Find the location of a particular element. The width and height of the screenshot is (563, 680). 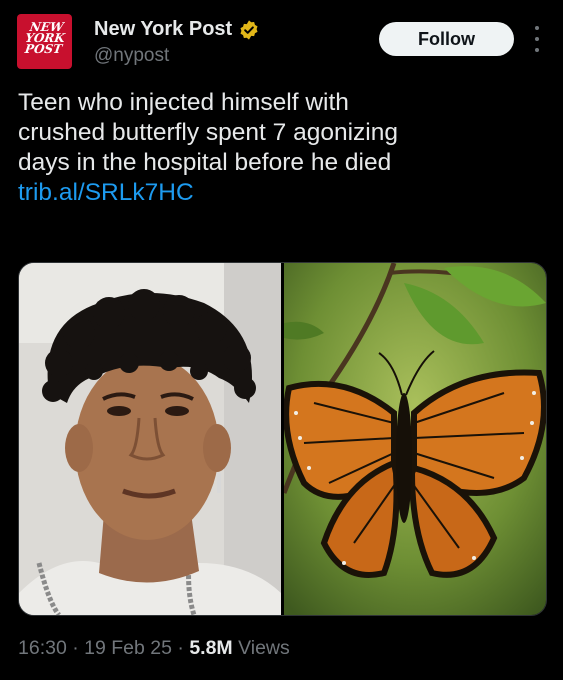

account-name-row: New York Post is located at coordinates (177, 29).